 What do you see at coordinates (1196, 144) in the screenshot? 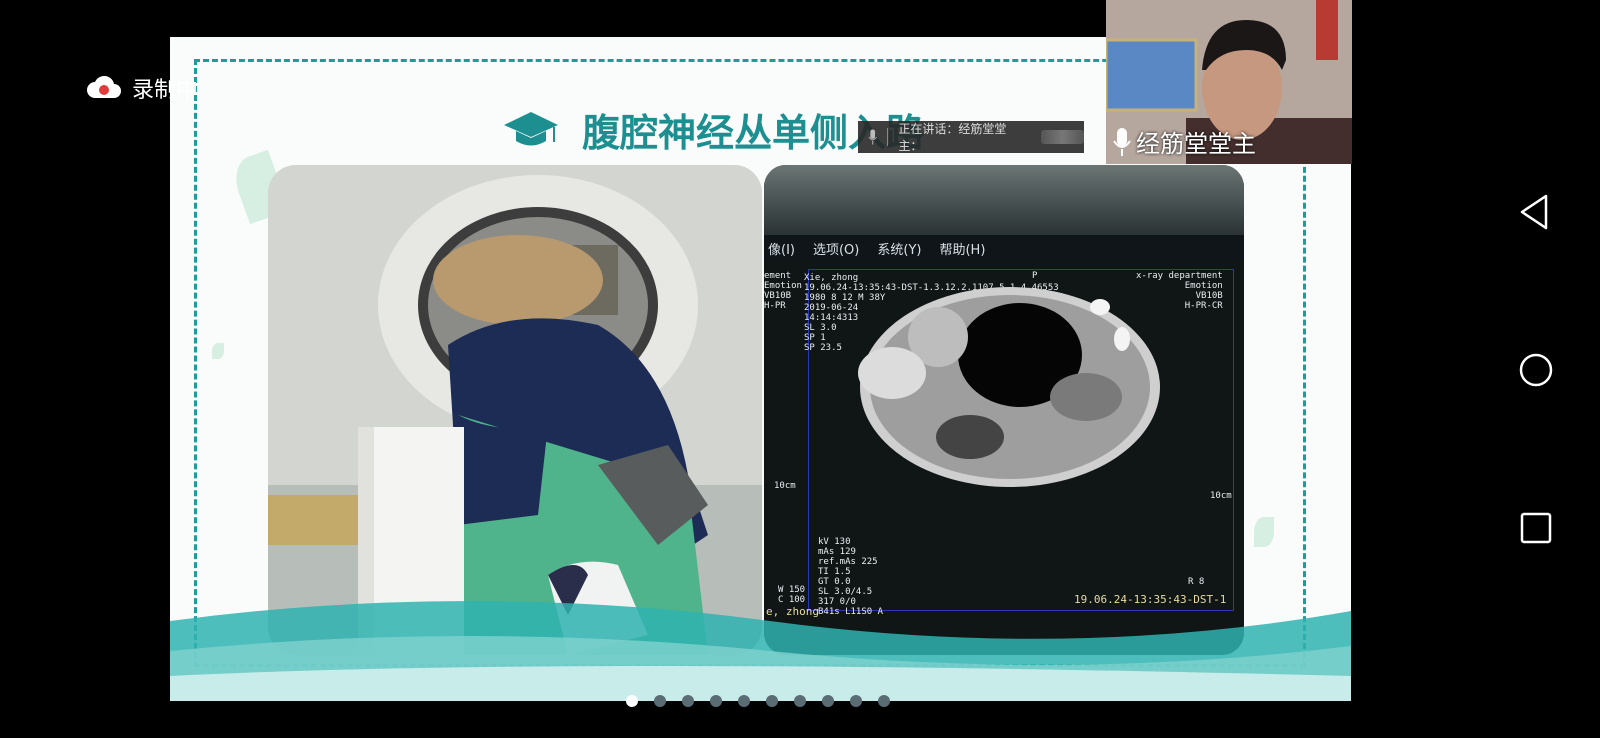
I see `webcam-name: 经筋堂堂主` at bounding box center [1196, 144].